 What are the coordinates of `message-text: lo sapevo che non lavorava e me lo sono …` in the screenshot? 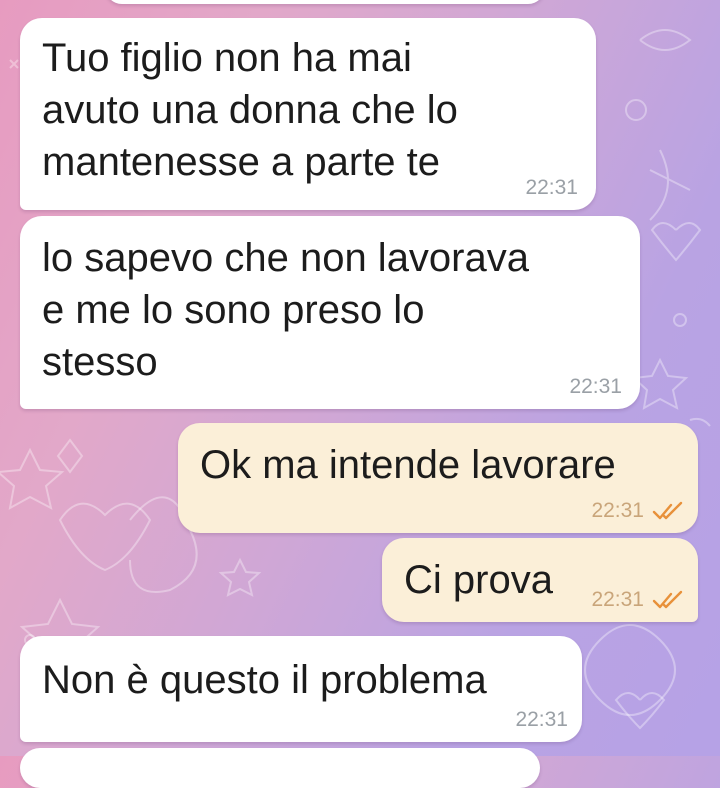 It's located at (285, 310).